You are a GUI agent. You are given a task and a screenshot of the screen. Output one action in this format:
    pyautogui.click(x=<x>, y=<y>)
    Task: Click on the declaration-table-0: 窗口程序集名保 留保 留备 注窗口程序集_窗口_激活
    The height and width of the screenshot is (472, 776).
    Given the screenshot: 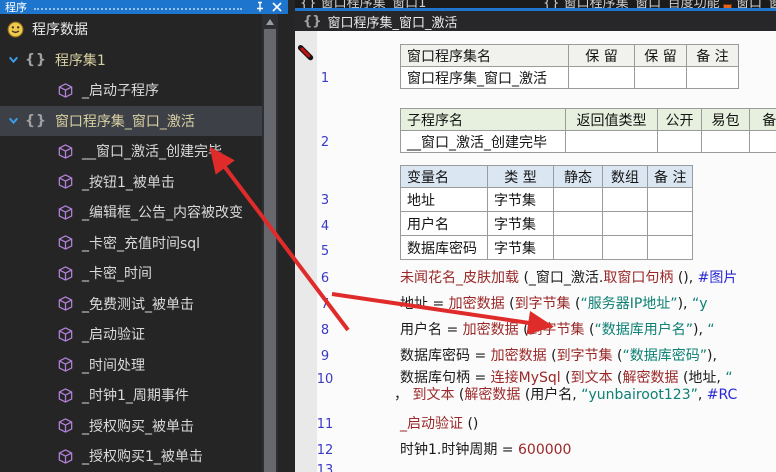 What is the action you would take?
    pyautogui.click(x=569, y=66)
    